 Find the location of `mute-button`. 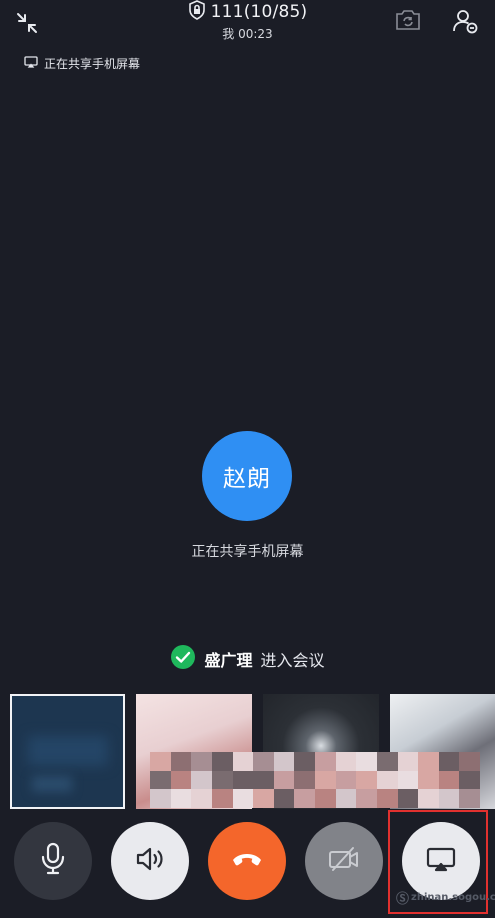

mute-button is located at coordinates (53, 861).